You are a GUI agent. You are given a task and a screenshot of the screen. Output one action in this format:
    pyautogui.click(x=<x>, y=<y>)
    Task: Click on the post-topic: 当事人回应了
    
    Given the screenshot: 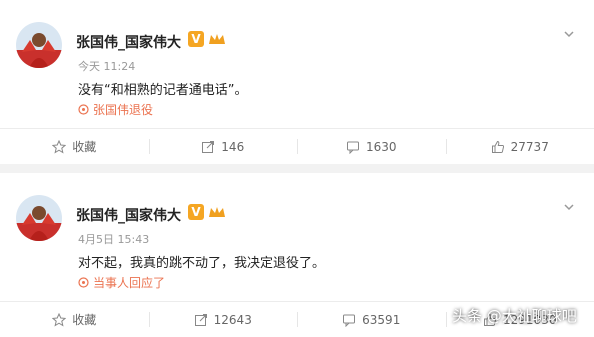 What is the action you would take?
    pyautogui.click(x=121, y=282)
    